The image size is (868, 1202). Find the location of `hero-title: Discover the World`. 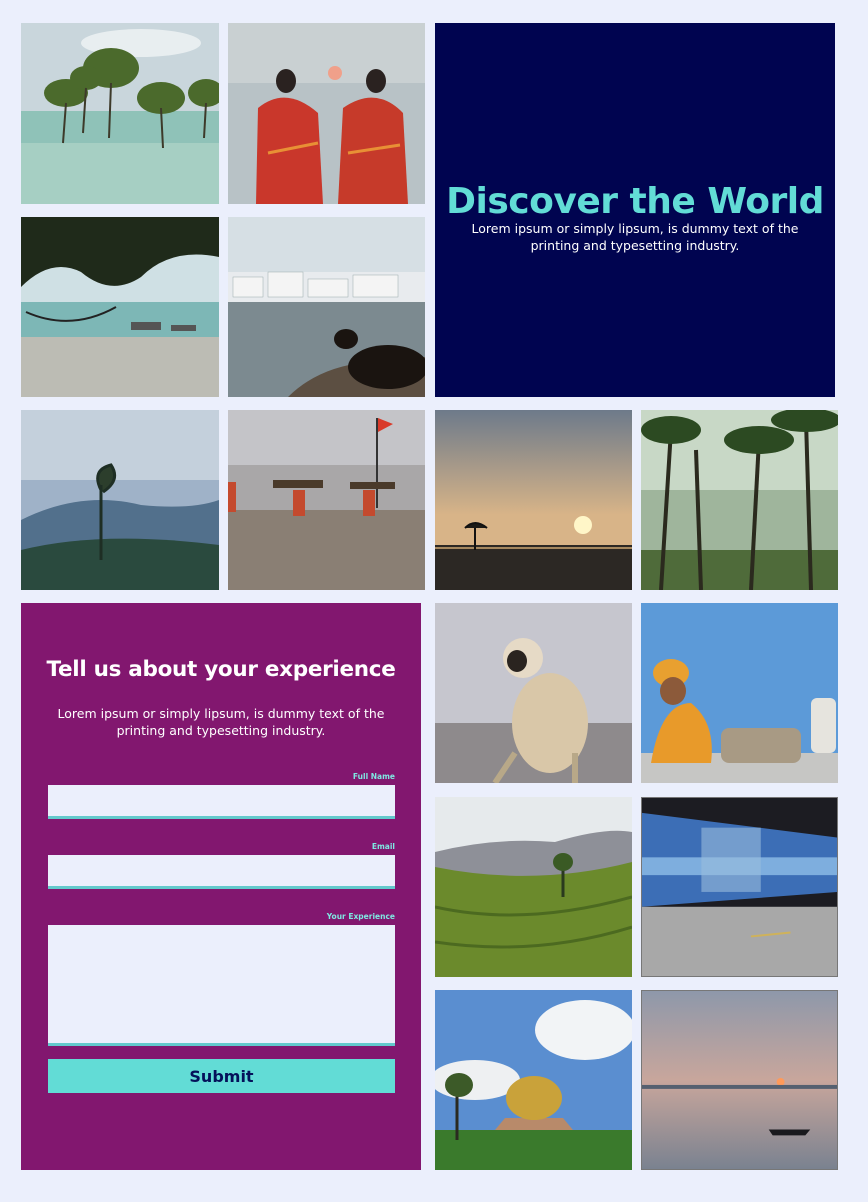

hero-title: Discover the World is located at coordinates (635, 201).